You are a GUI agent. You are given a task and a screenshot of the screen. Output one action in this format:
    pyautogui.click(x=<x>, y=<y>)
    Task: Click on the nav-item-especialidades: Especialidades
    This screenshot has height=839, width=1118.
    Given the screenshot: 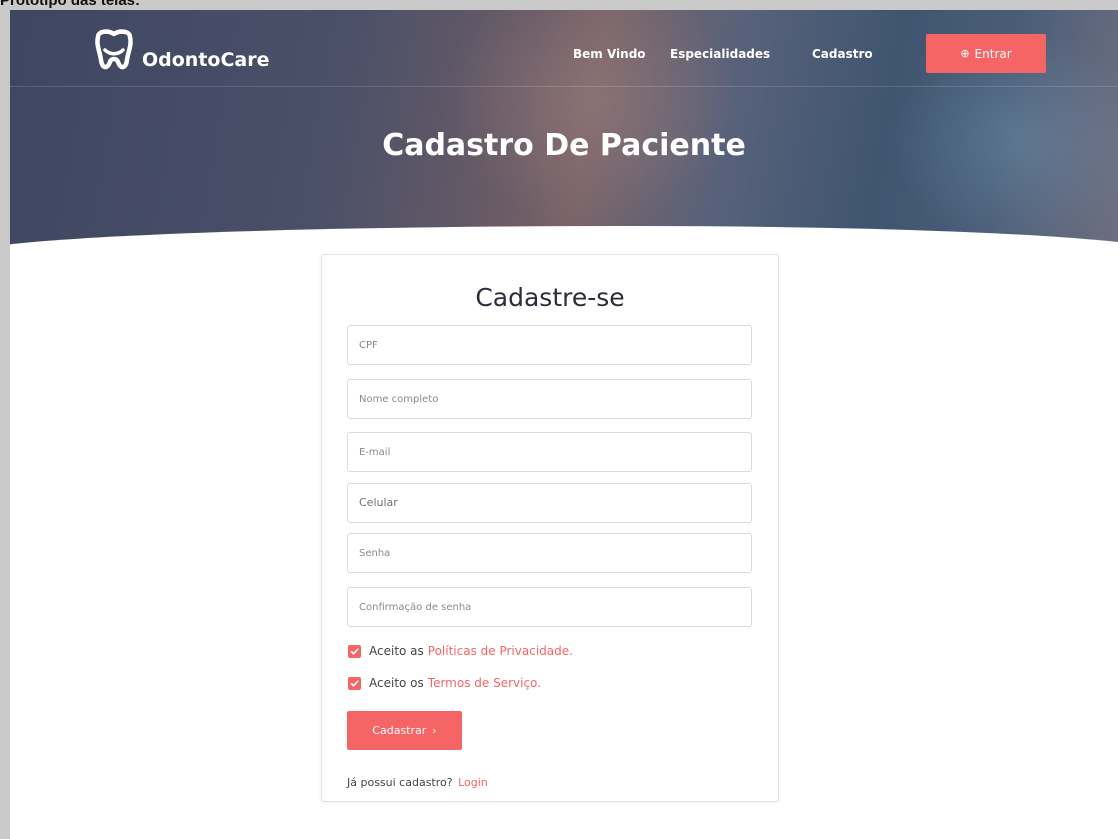 What is the action you would take?
    pyautogui.click(x=720, y=54)
    